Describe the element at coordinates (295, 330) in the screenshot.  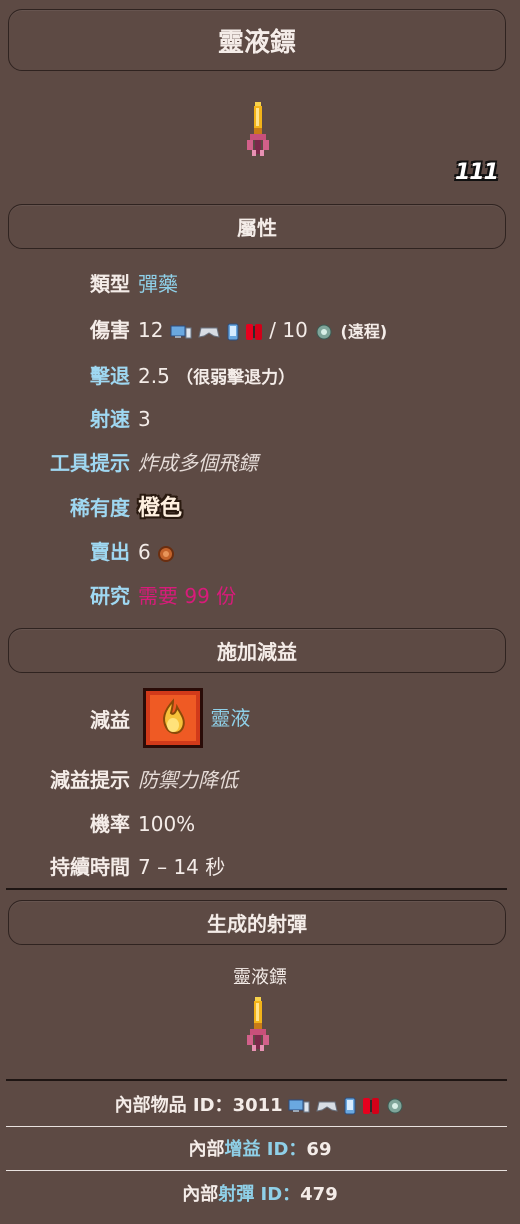
I see `damage-value-secondary: 10` at that location.